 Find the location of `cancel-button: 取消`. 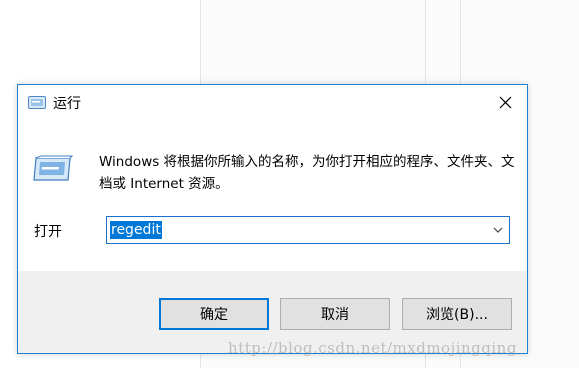

cancel-button: 取消 is located at coordinates (335, 314).